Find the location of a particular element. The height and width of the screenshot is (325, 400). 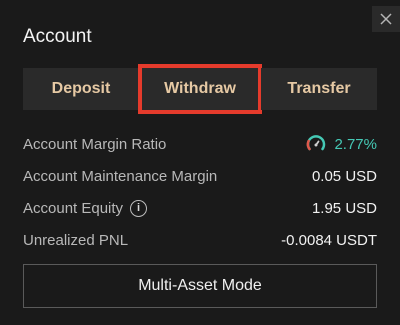

row-margin-ratio: Account Margin Ratio 2.77% is located at coordinates (200, 144).